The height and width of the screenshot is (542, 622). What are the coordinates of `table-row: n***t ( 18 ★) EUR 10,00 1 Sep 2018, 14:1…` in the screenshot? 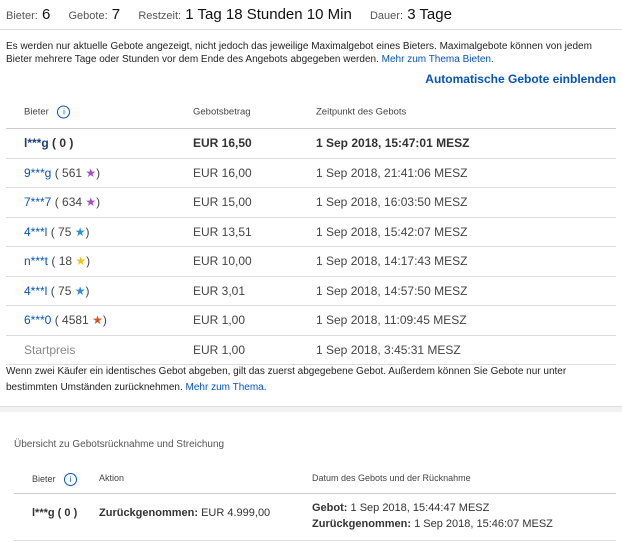 It's located at (311, 262).